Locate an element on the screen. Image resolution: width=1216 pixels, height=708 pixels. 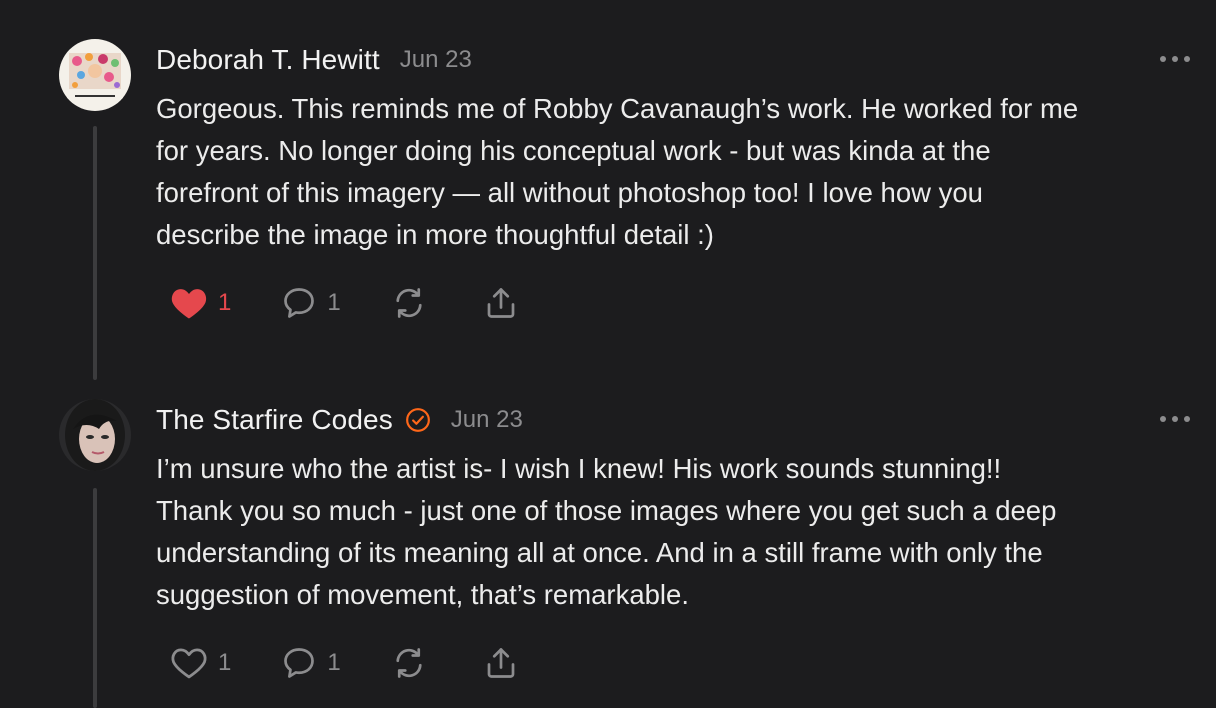
comment-header: The Starfire Codes Jun 23 is located at coordinates (339, 420).